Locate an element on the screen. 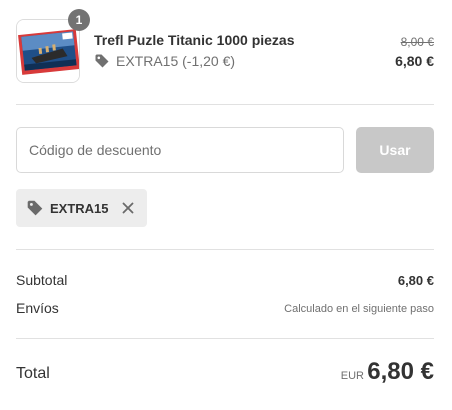  quantity-badge: 1 is located at coordinates (79, 20).